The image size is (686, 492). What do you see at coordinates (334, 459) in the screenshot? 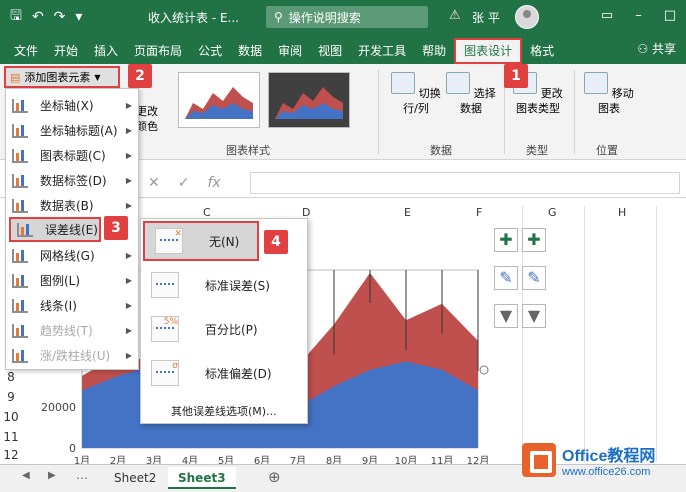
I see `x-tick-label: 8月` at bounding box center [334, 459].